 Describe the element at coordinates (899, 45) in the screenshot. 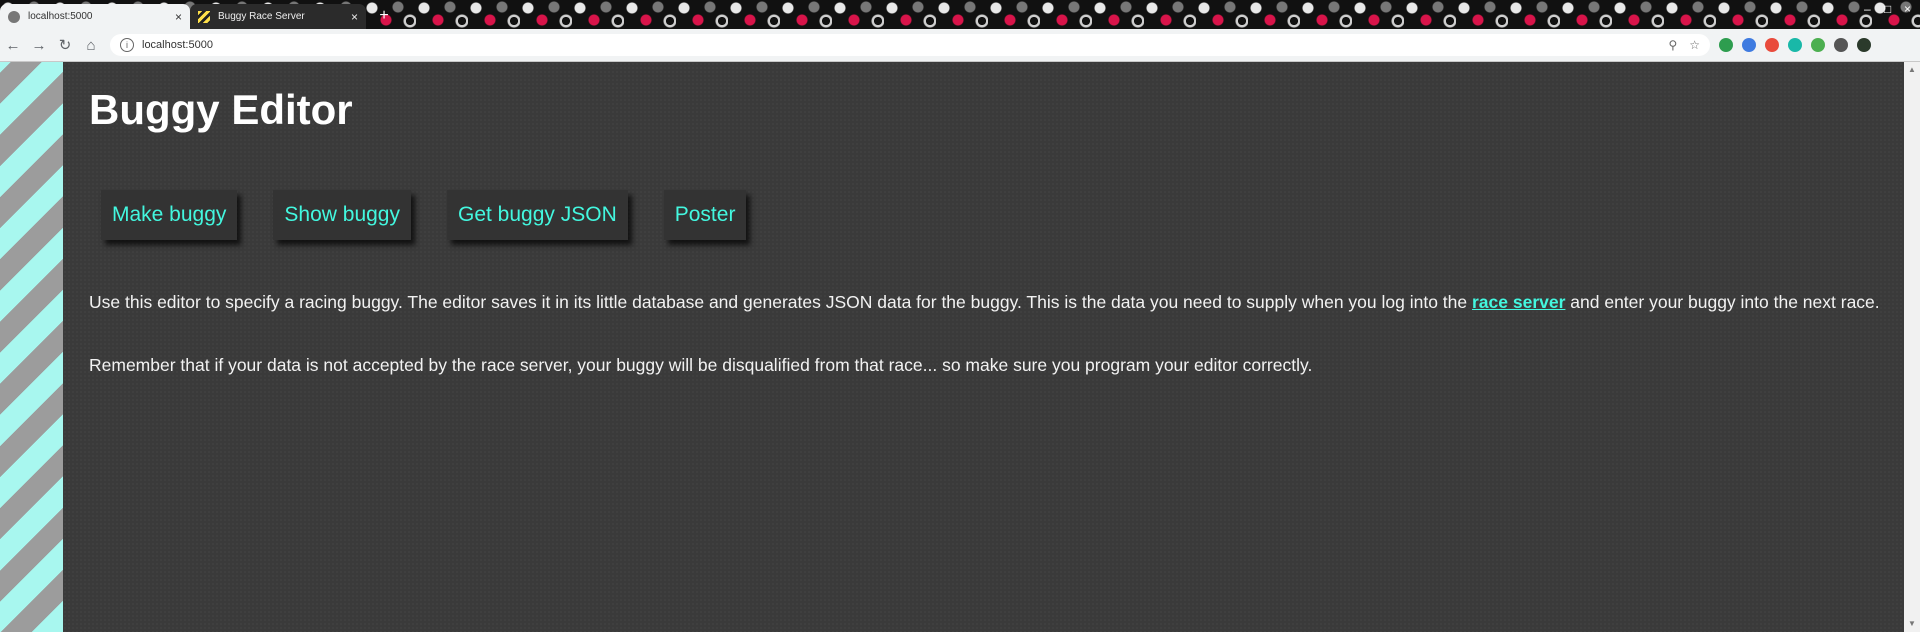

I see `url-text: localhost:5000` at that location.